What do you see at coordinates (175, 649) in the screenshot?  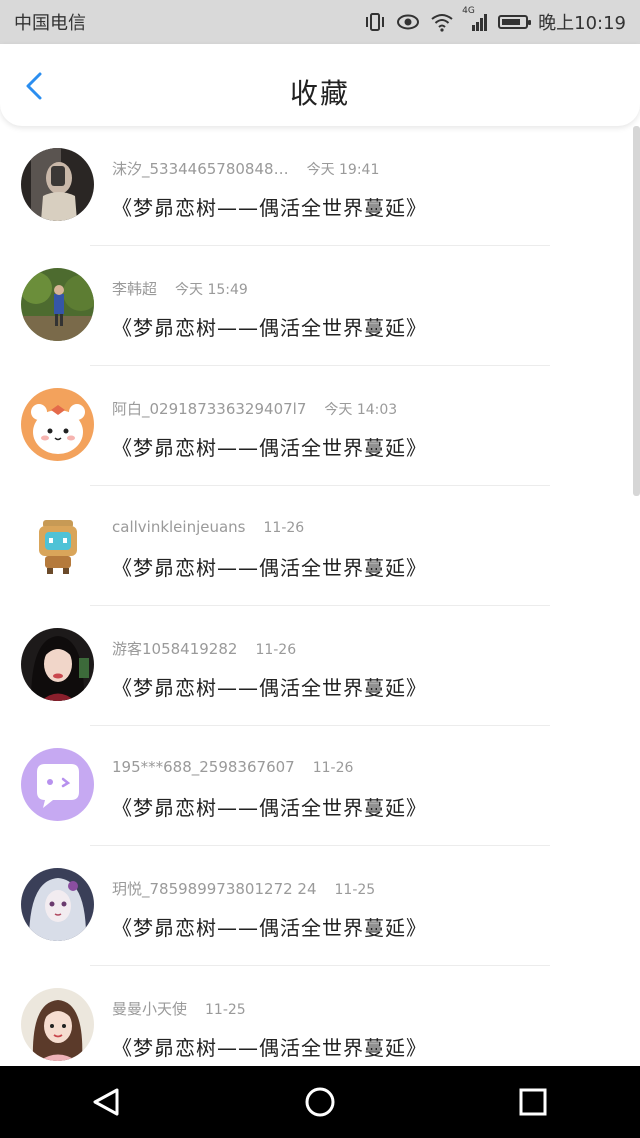 I see `username: 游客1058419282` at bounding box center [175, 649].